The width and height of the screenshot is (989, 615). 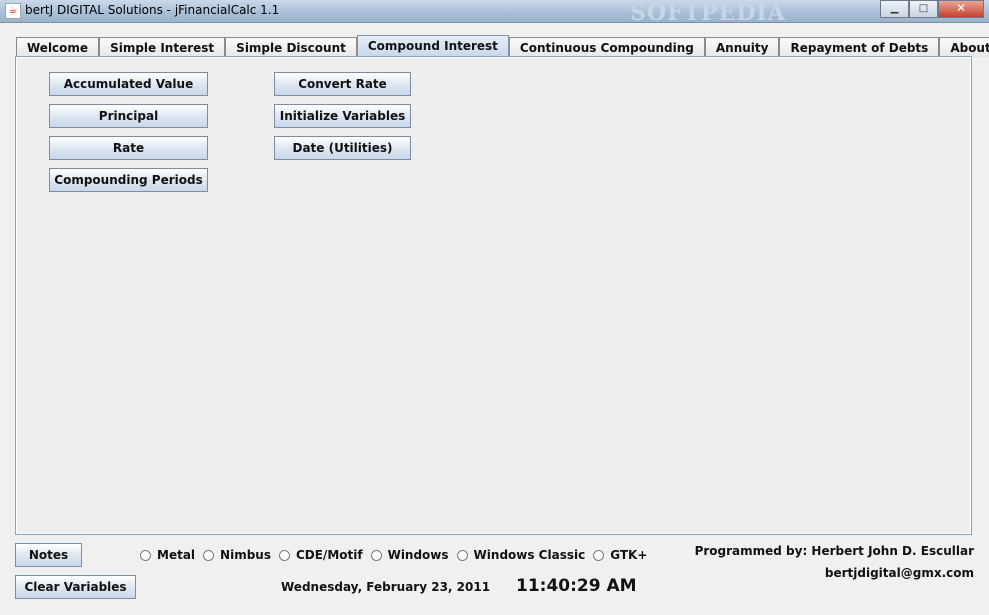 I want to click on theme-metal: Metal, so click(x=167, y=555).